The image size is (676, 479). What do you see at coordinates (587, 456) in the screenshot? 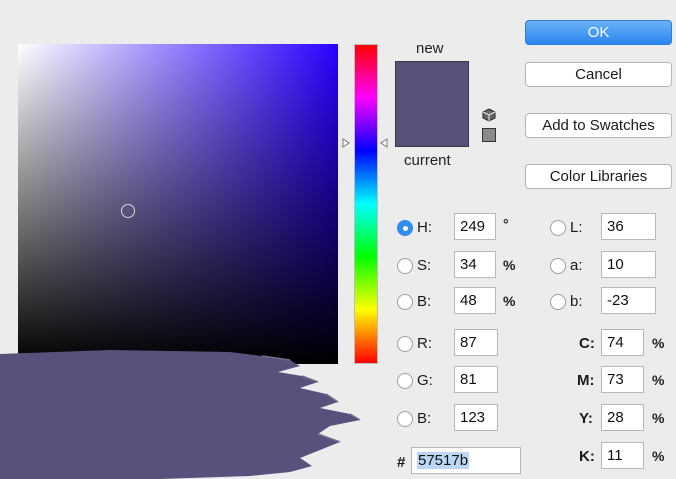
I see `k-label: K:` at bounding box center [587, 456].